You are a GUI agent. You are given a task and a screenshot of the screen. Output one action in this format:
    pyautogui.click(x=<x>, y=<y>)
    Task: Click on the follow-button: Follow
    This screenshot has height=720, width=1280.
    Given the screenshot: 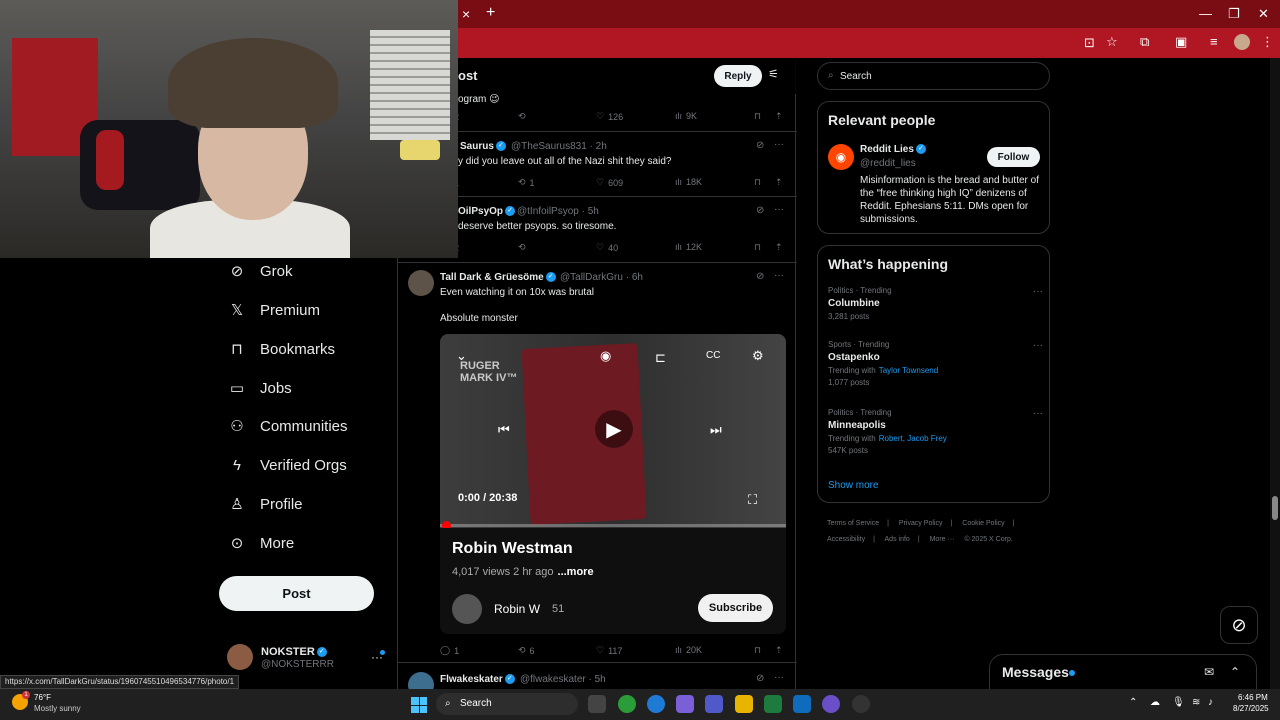 What is the action you would take?
    pyautogui.click(x=1013, y=157)
    